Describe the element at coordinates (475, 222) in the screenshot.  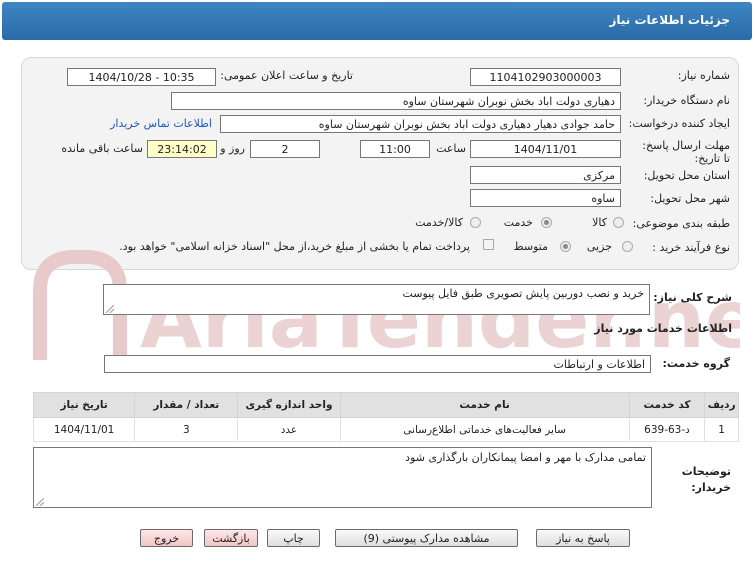
I see `category-goods-service-radio` at that location.